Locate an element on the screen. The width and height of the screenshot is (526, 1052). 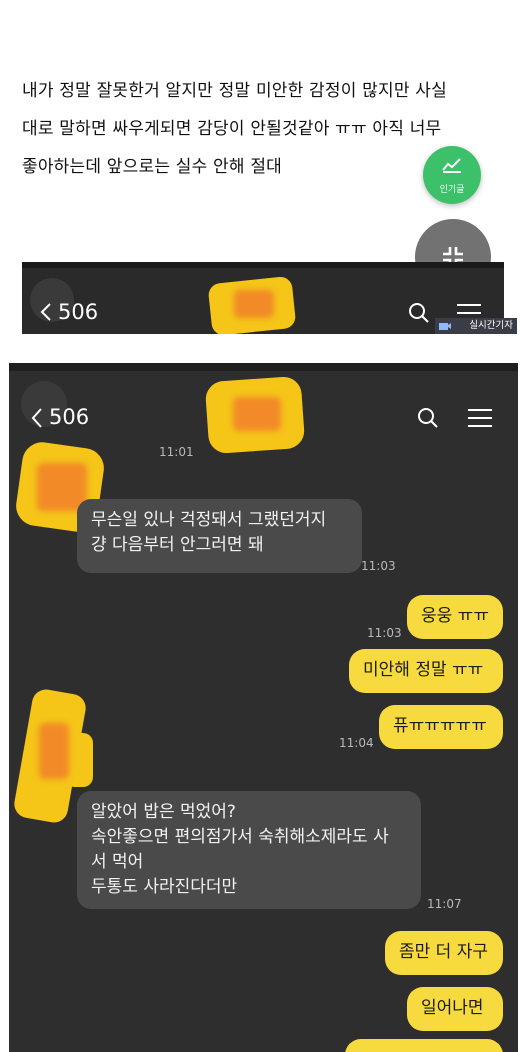
message-line: 걍 다음부터 안그러면 돼 is located at coordinates (177, 545).